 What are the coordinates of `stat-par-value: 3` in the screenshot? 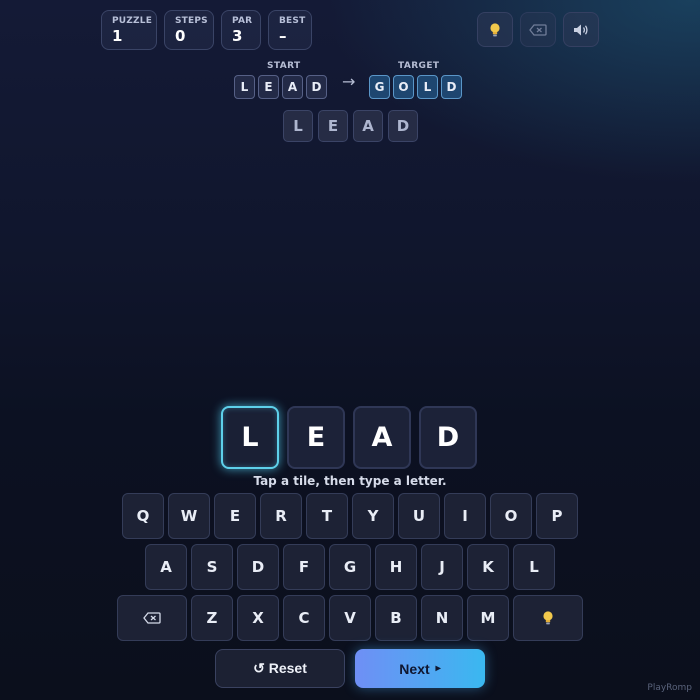 It's located at (237, 36).